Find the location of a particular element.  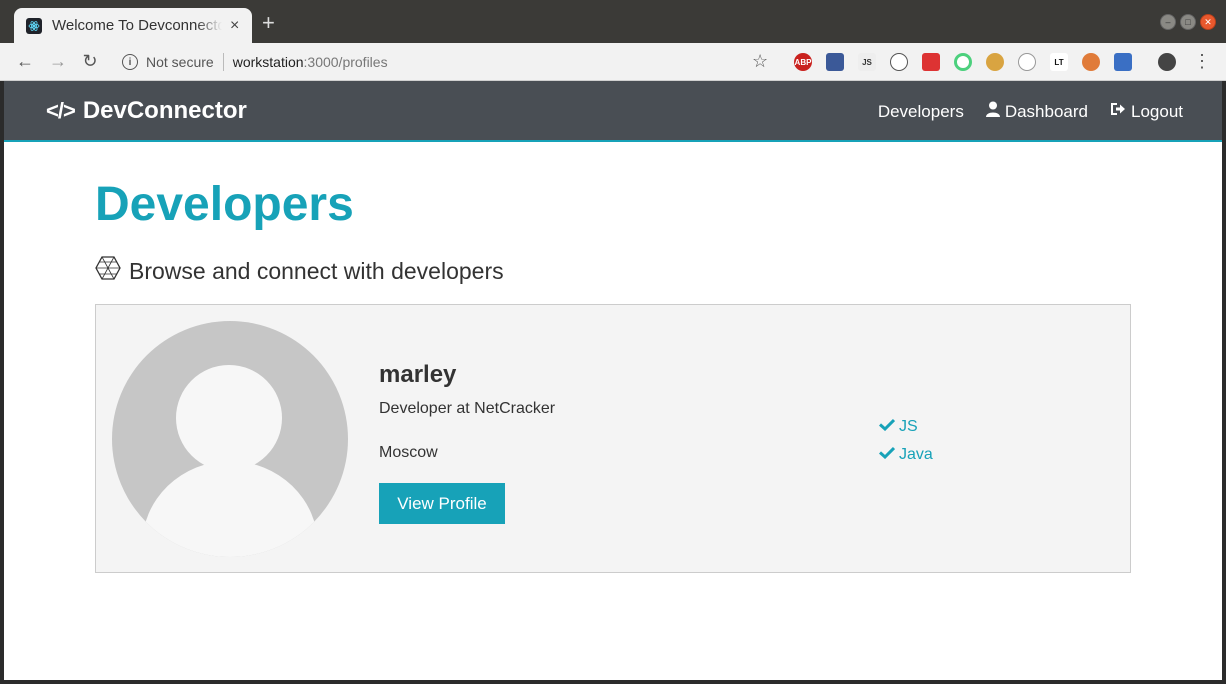

nav-link-label: Dashboard is located at coordinates (1046, 111).